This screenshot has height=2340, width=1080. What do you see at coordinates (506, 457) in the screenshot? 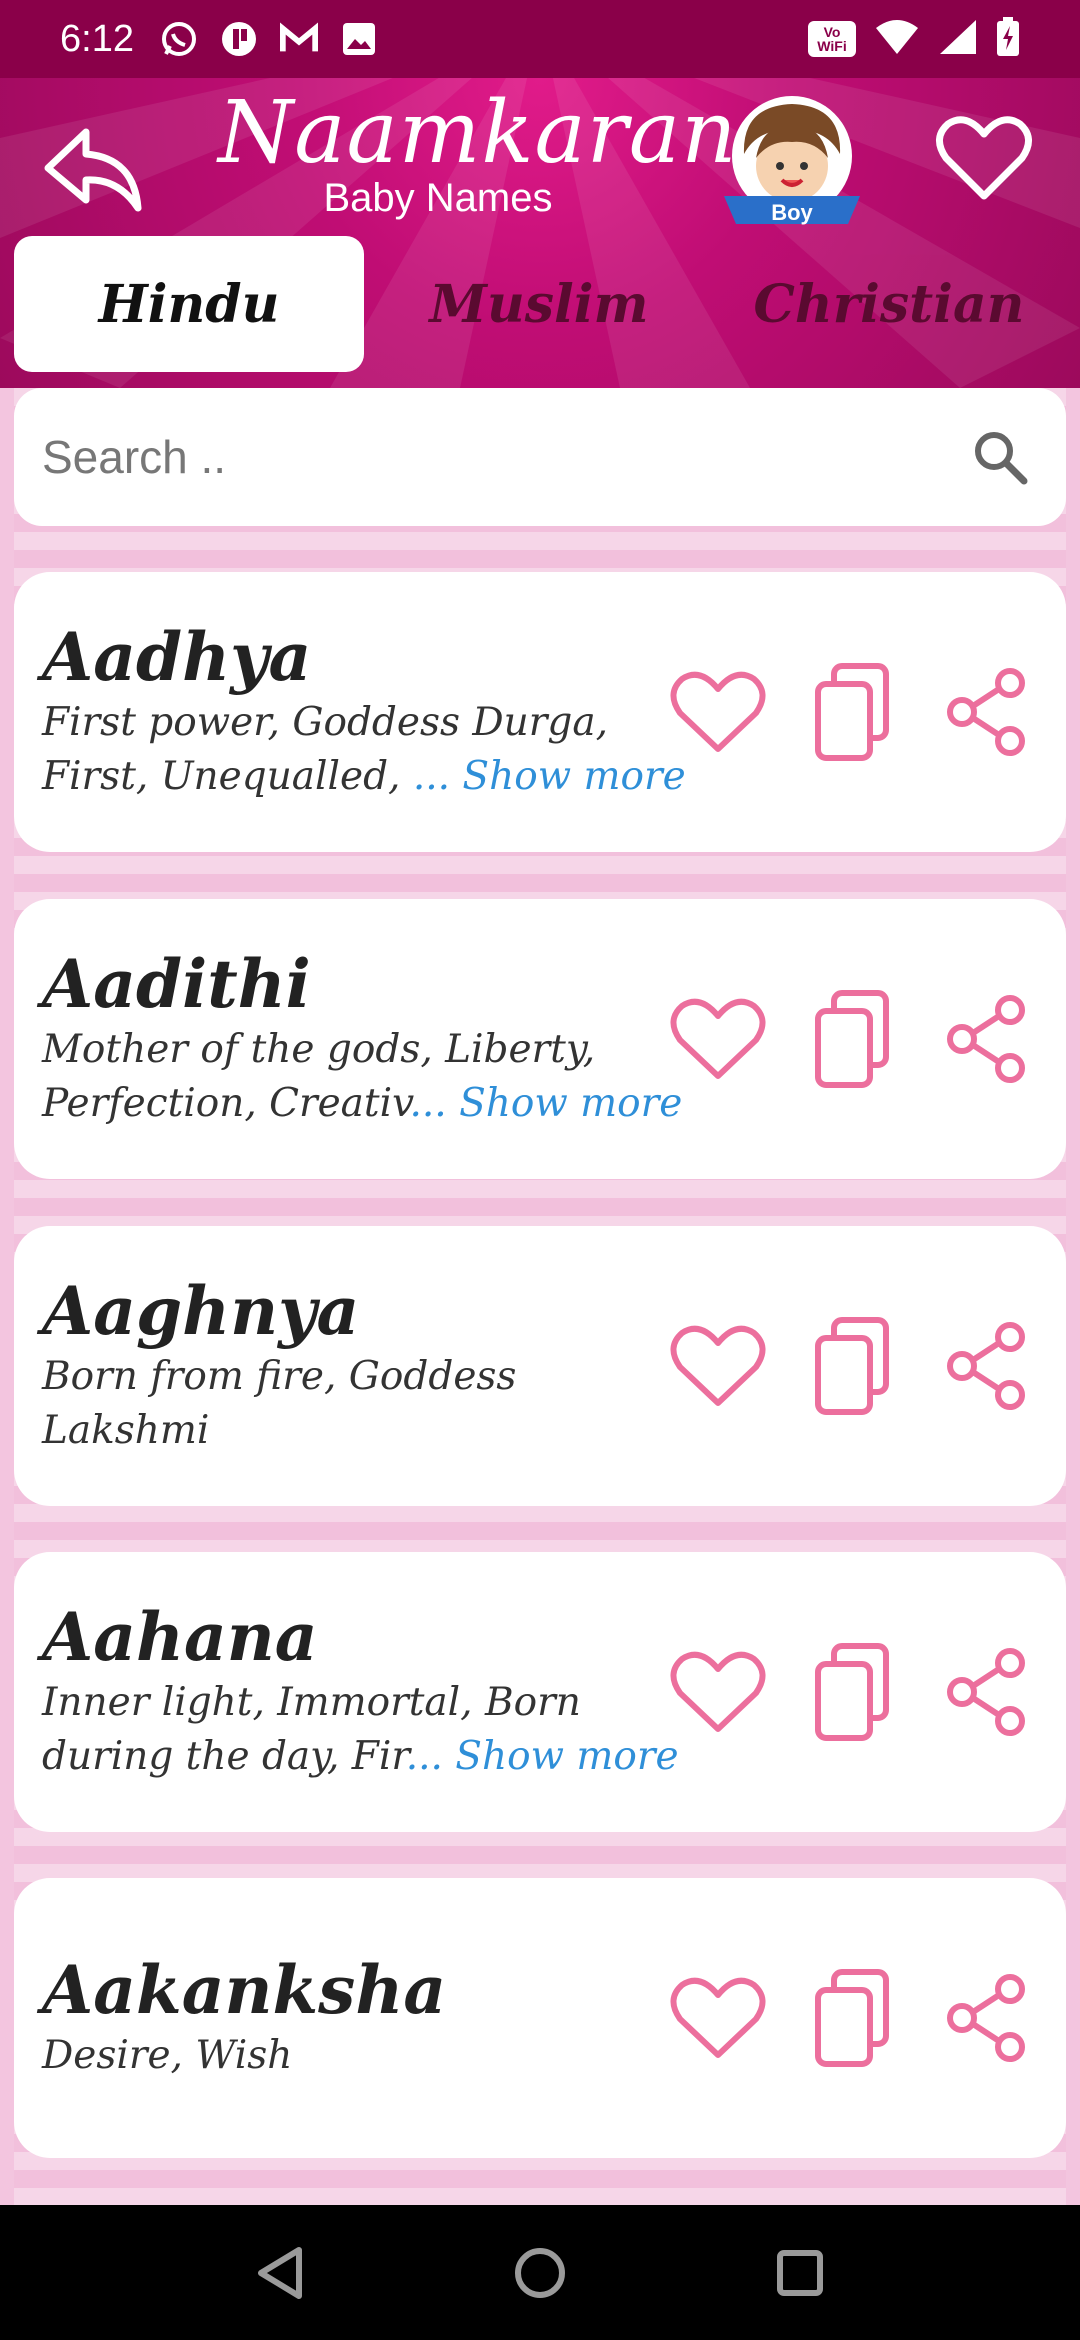
I see `search-input` at bounding box center [506, 457].